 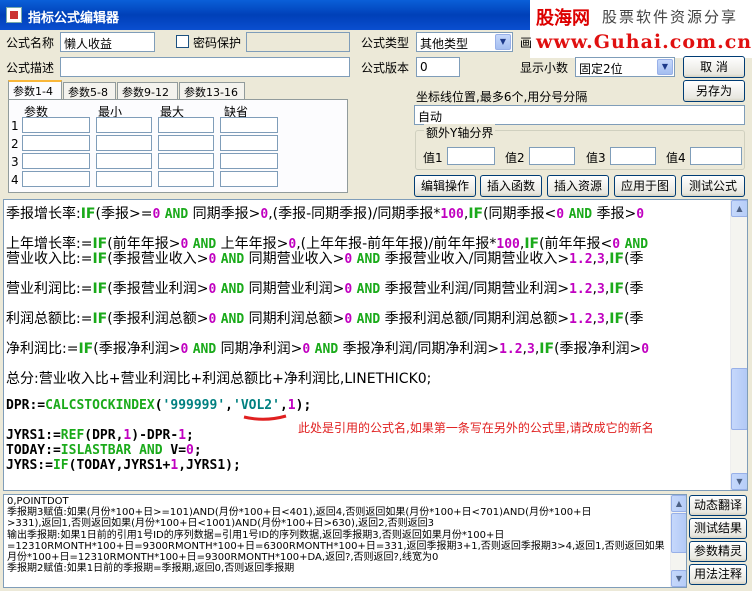 I want to click on draw-label: 画, so click(x=526, y=43).